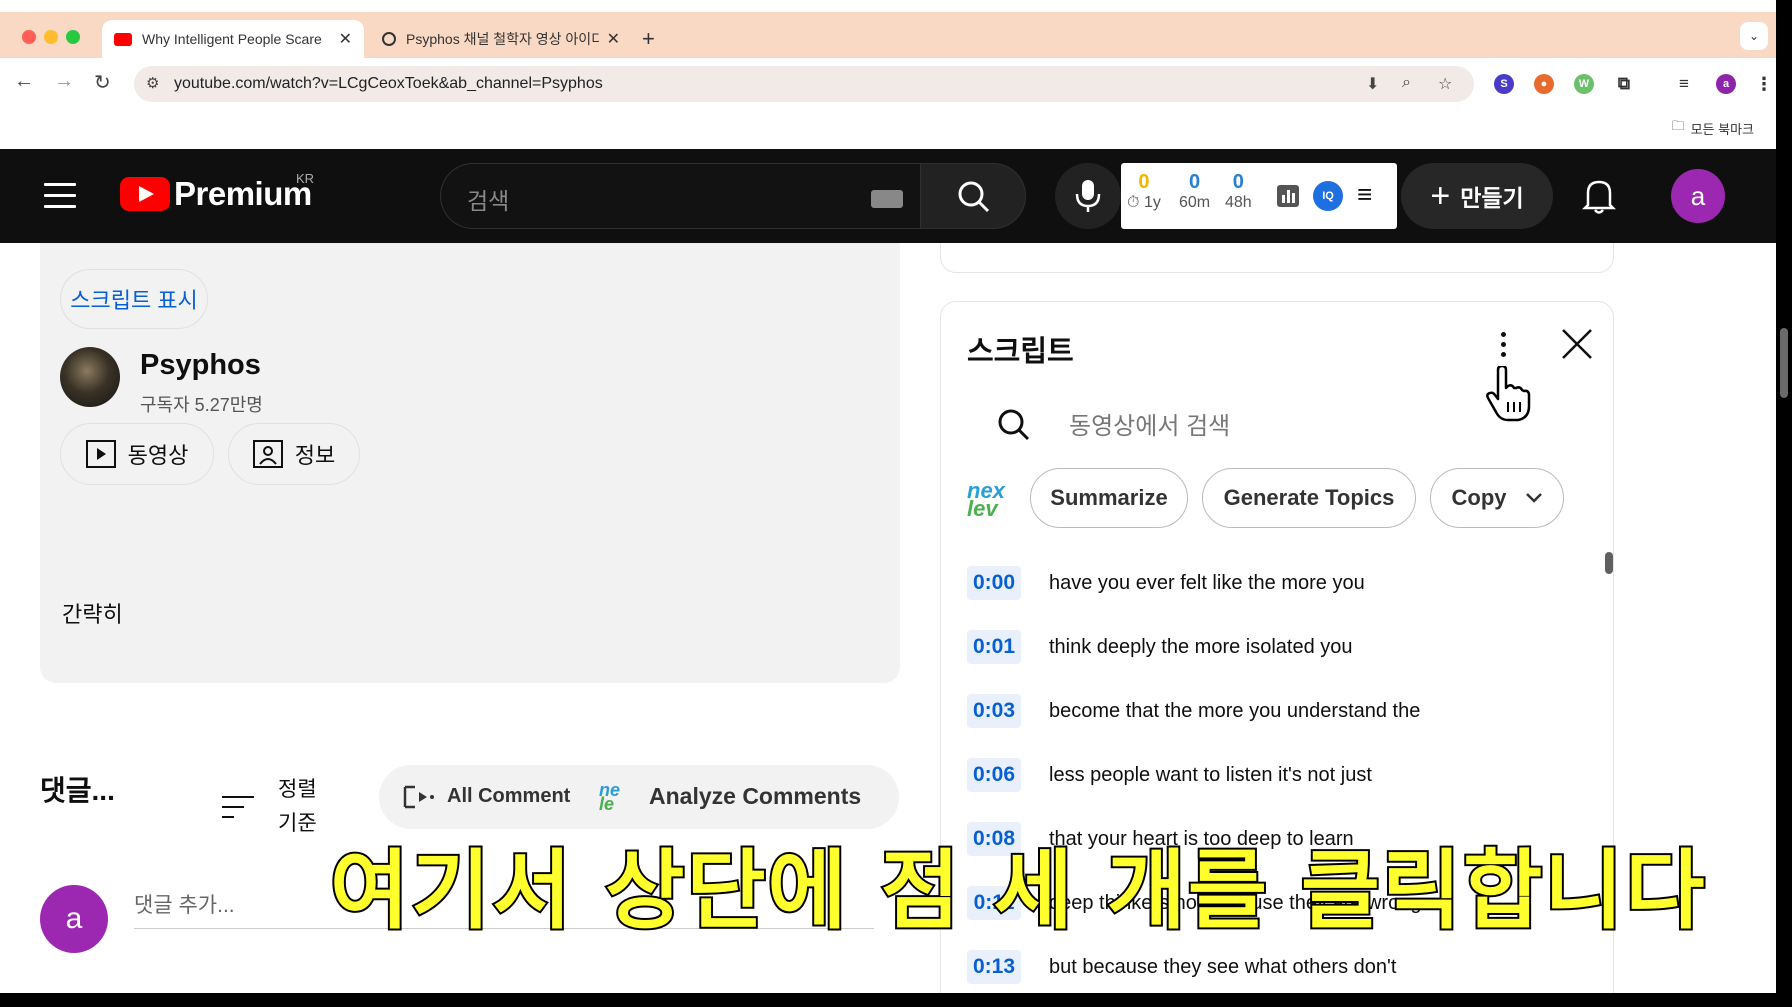 The height and width of the screenshot is (1007, 1792). I want to click on notifications-bell-icon, so click(1599, 196).